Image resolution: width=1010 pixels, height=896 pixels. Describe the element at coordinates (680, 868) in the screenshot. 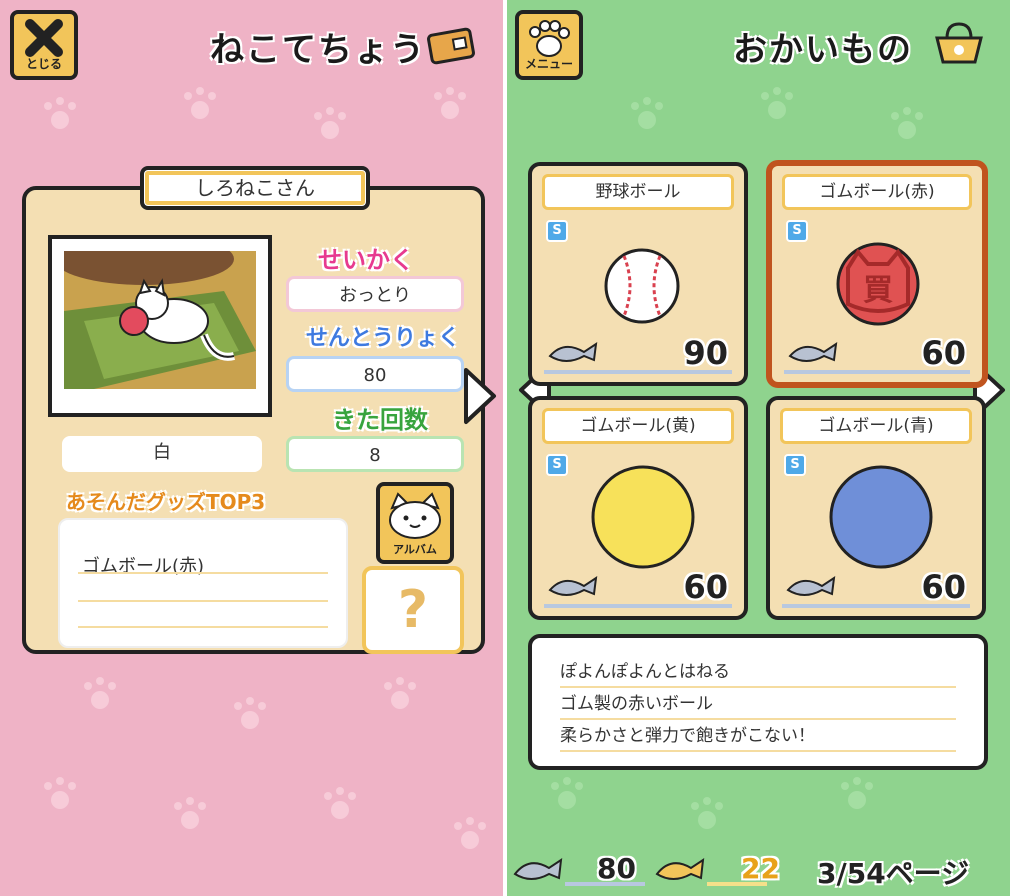

I see `gold-fish-icon` at that location.